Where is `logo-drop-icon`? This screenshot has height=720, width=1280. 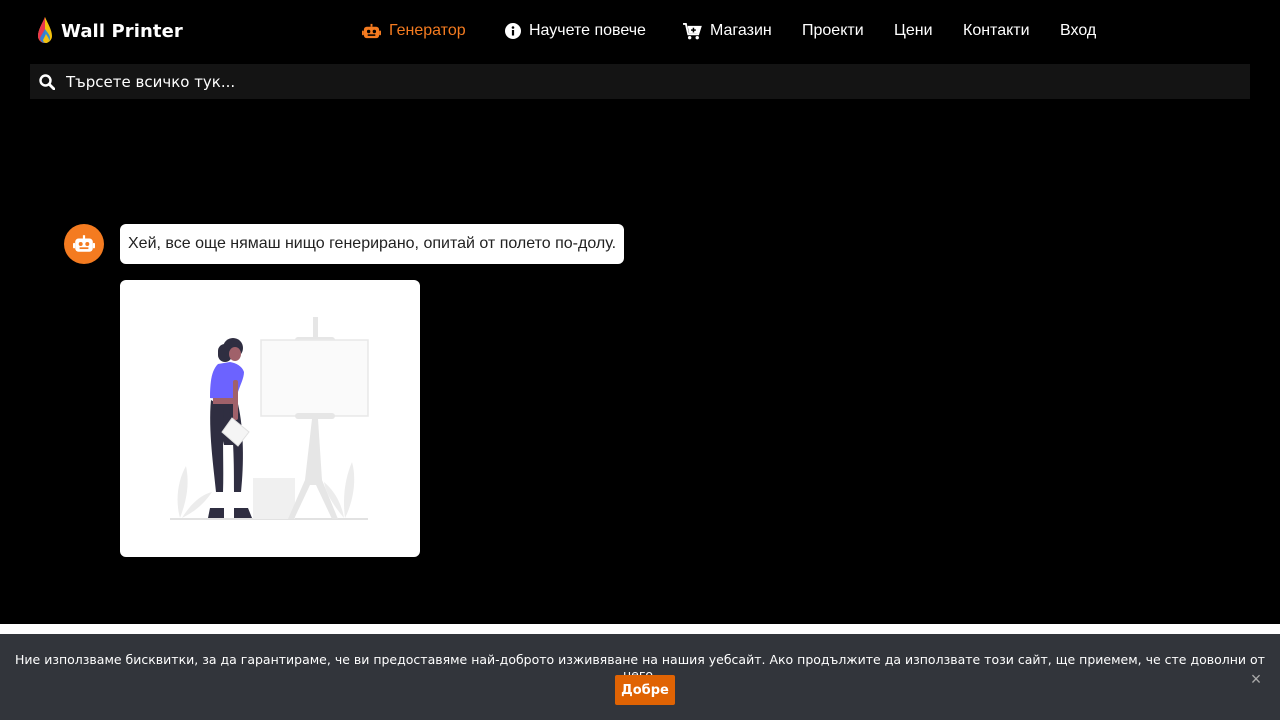 logo-drop-icon is located at coordinates (45, 30).